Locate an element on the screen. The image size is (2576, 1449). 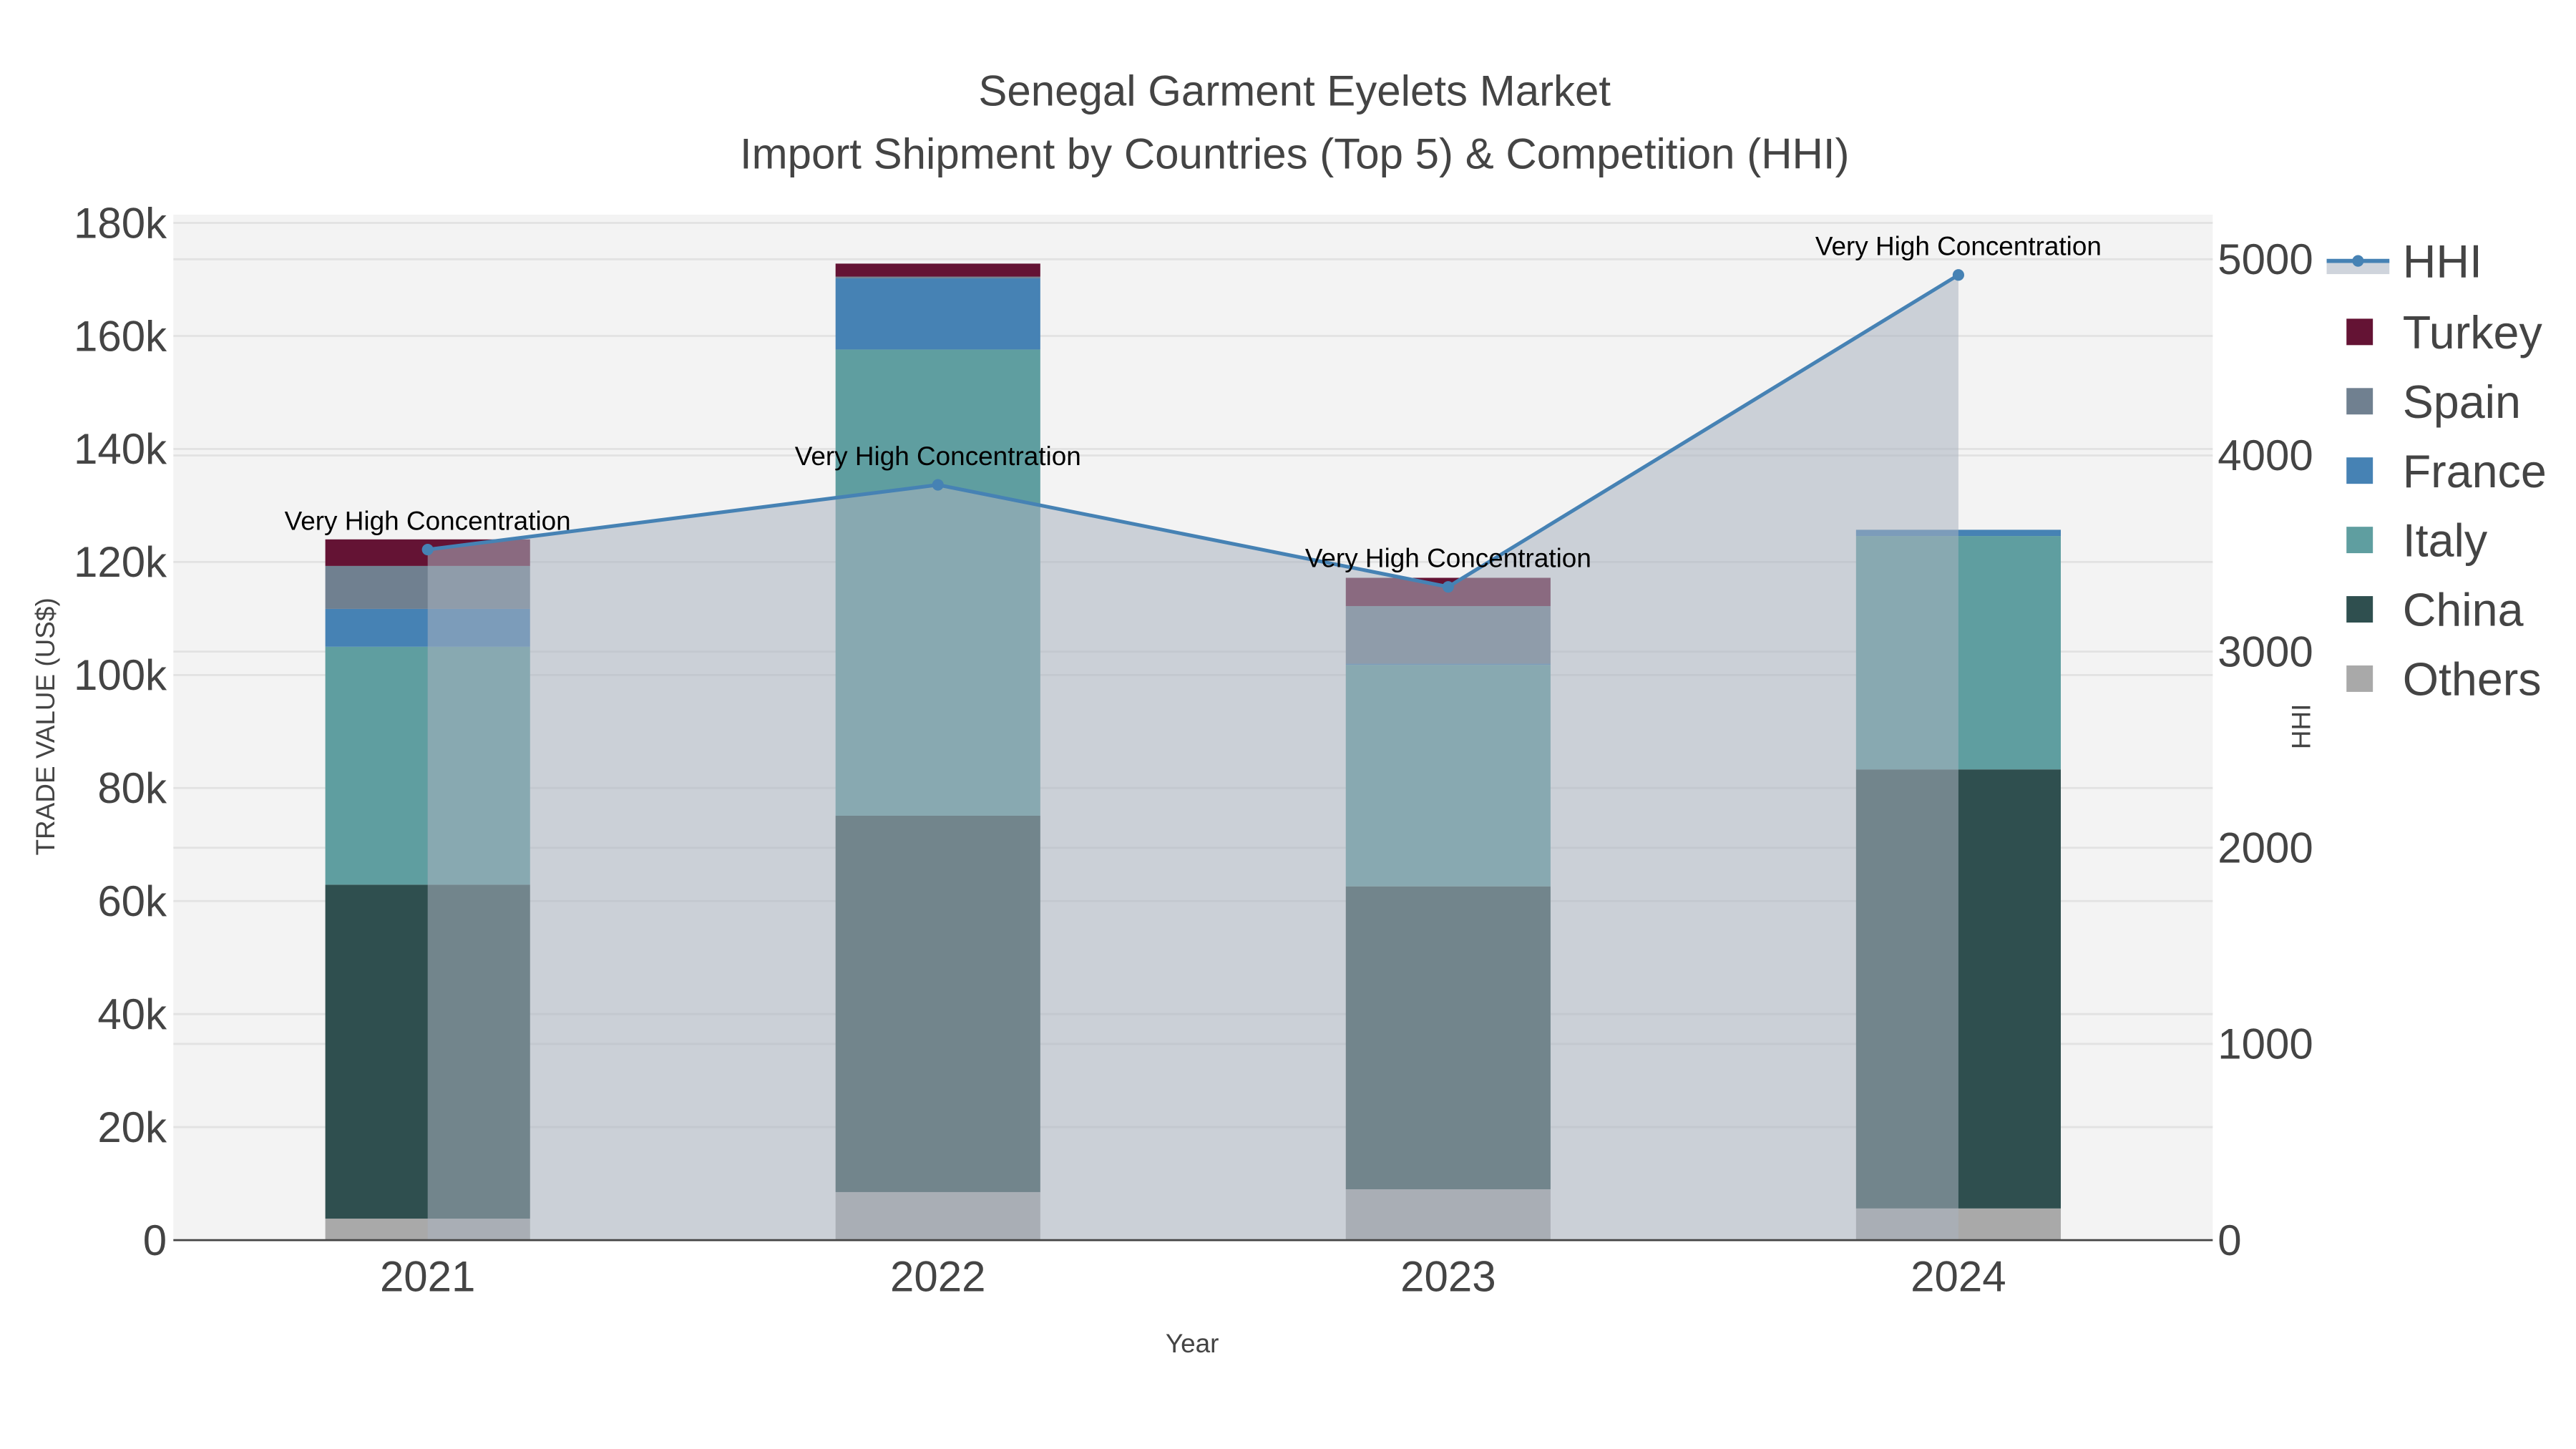
y-tick-label: 120k is located at coordinates (120, 562).